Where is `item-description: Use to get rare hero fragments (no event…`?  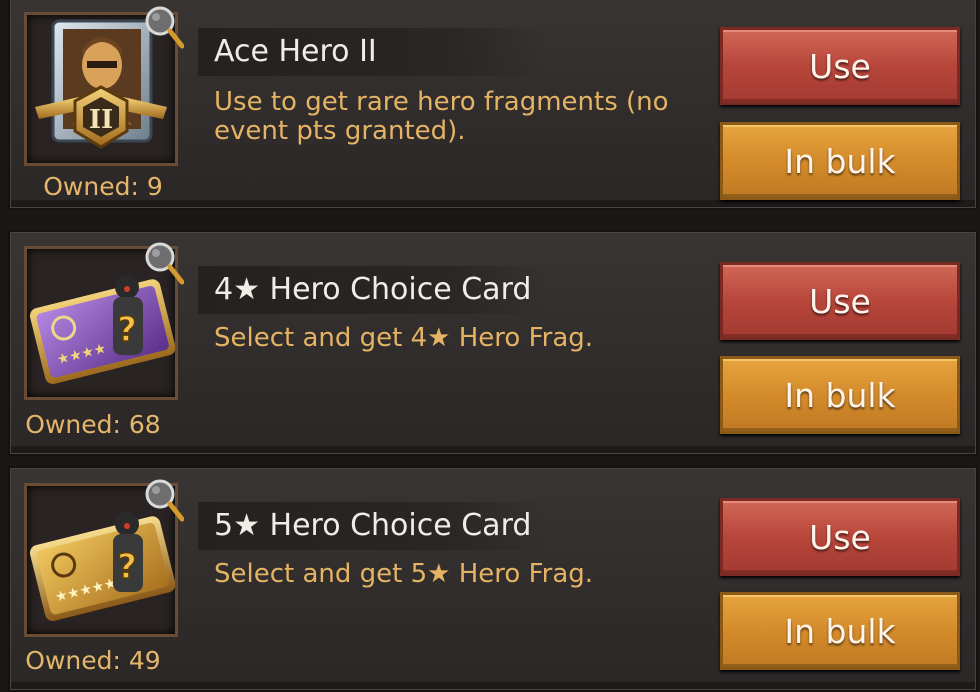
item-description: Use to get rare hero fragments (no event… is located at coordinates (441, 116).